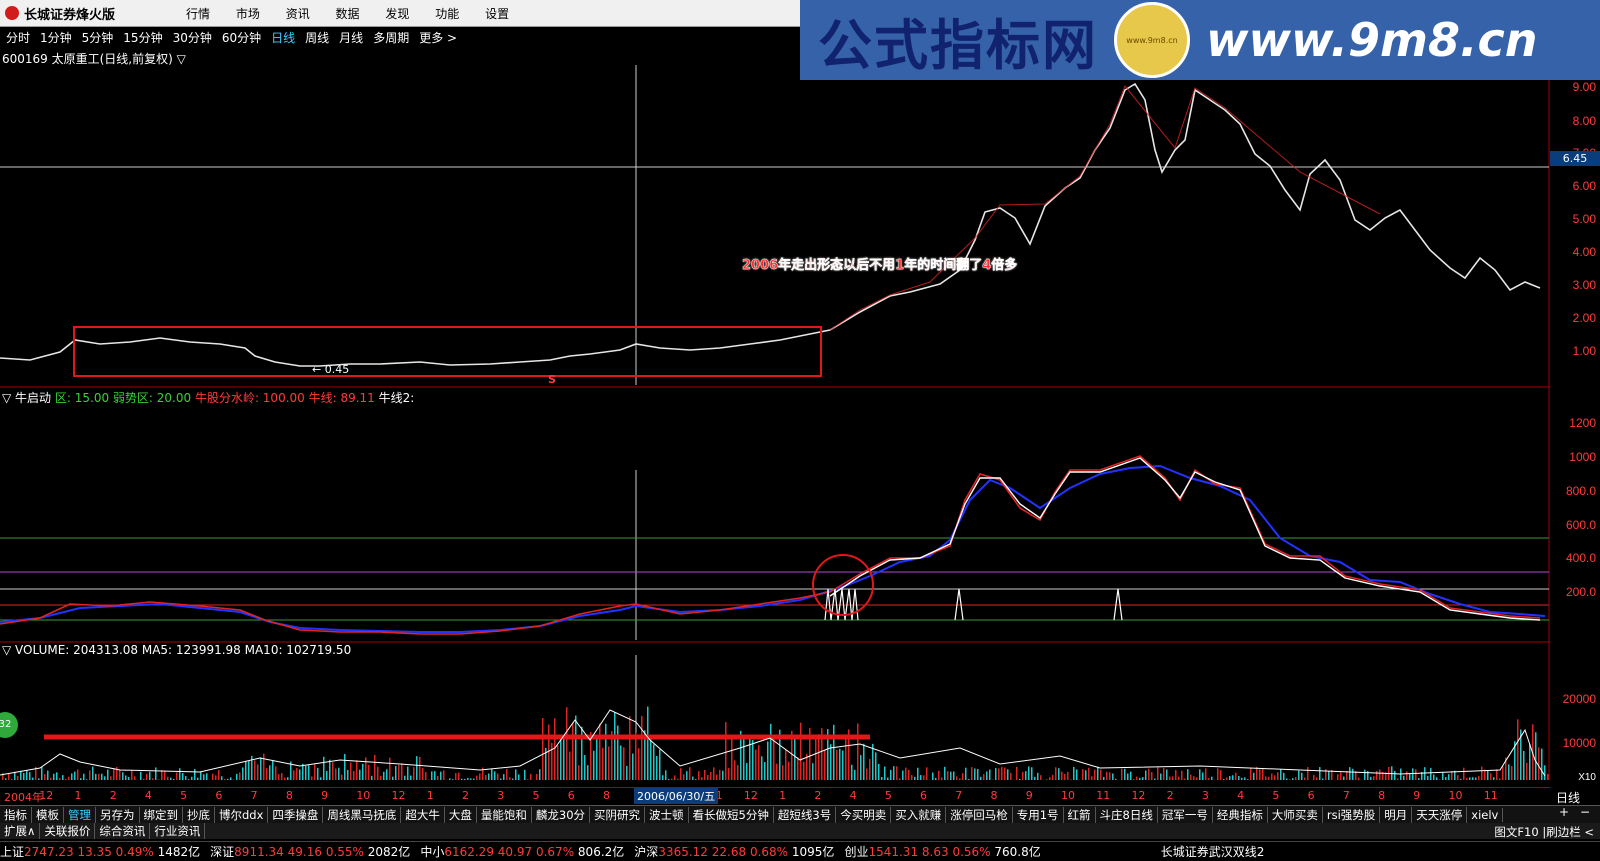 The image size is (1600, 861). I want to click on index-quote-0: 上证2747.23 13.35 0.49% 1482亿, so click(100, 851).